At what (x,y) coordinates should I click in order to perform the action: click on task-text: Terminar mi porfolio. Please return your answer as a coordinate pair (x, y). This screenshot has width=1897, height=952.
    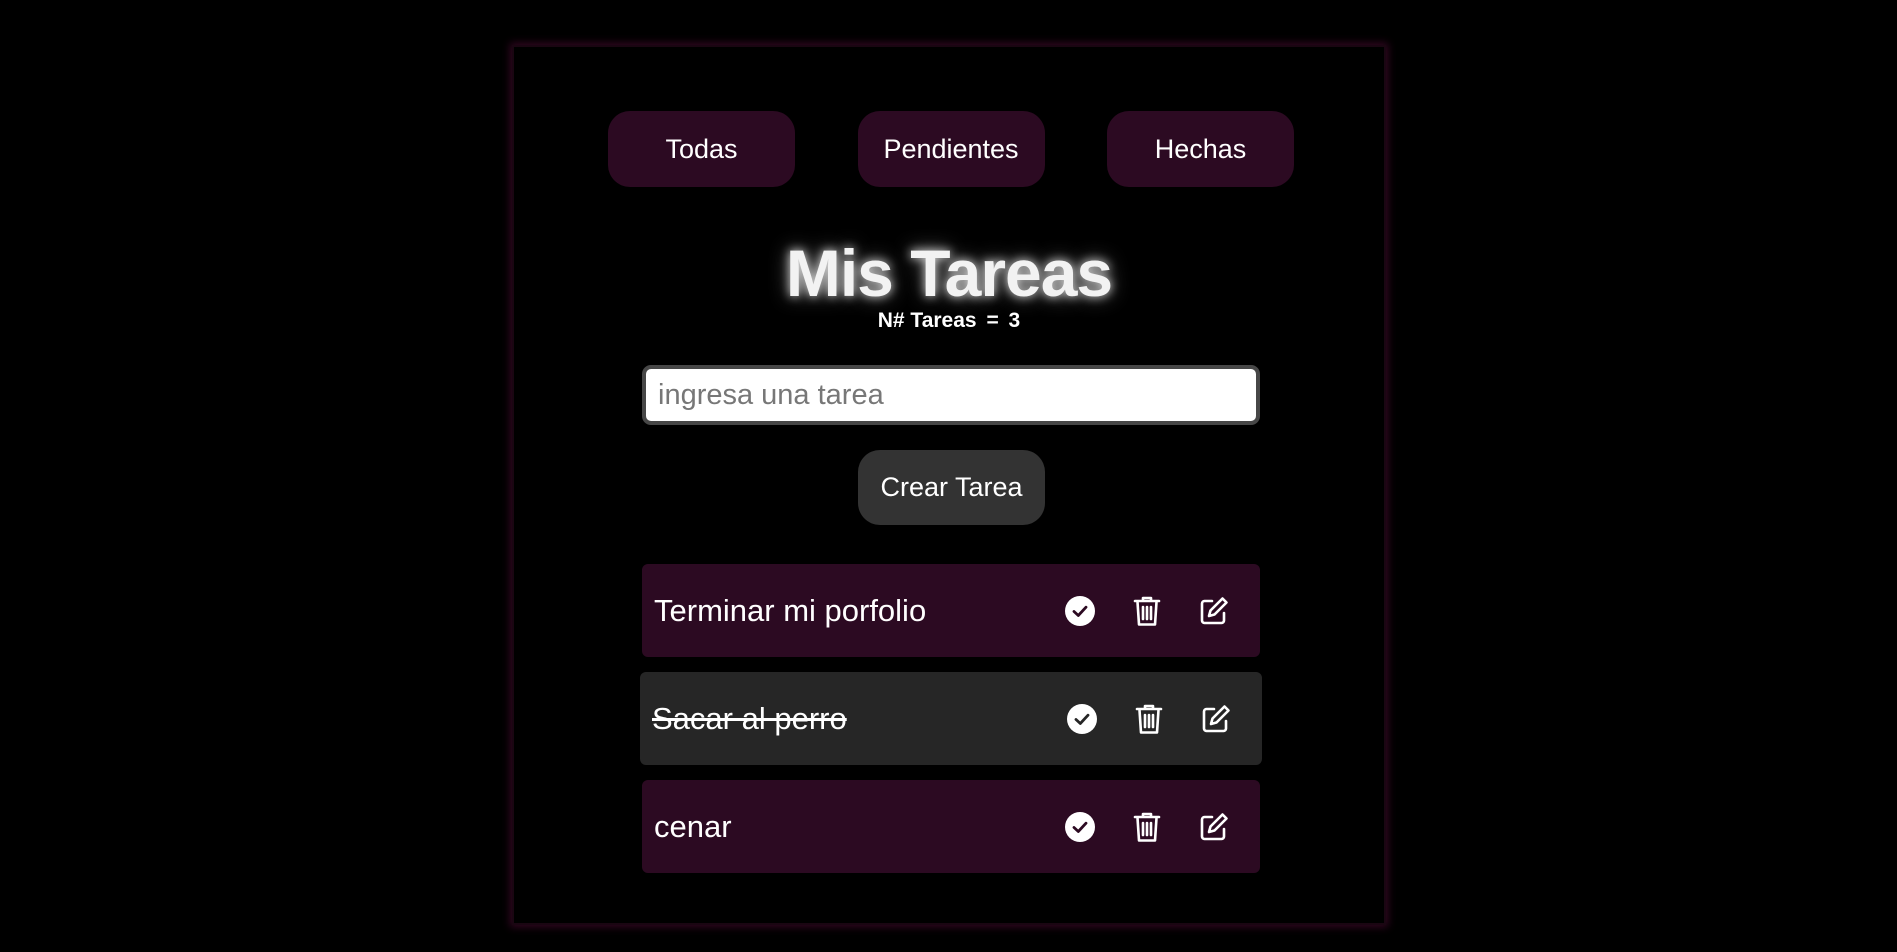
    Looking at the image, I should click on (790, 610).